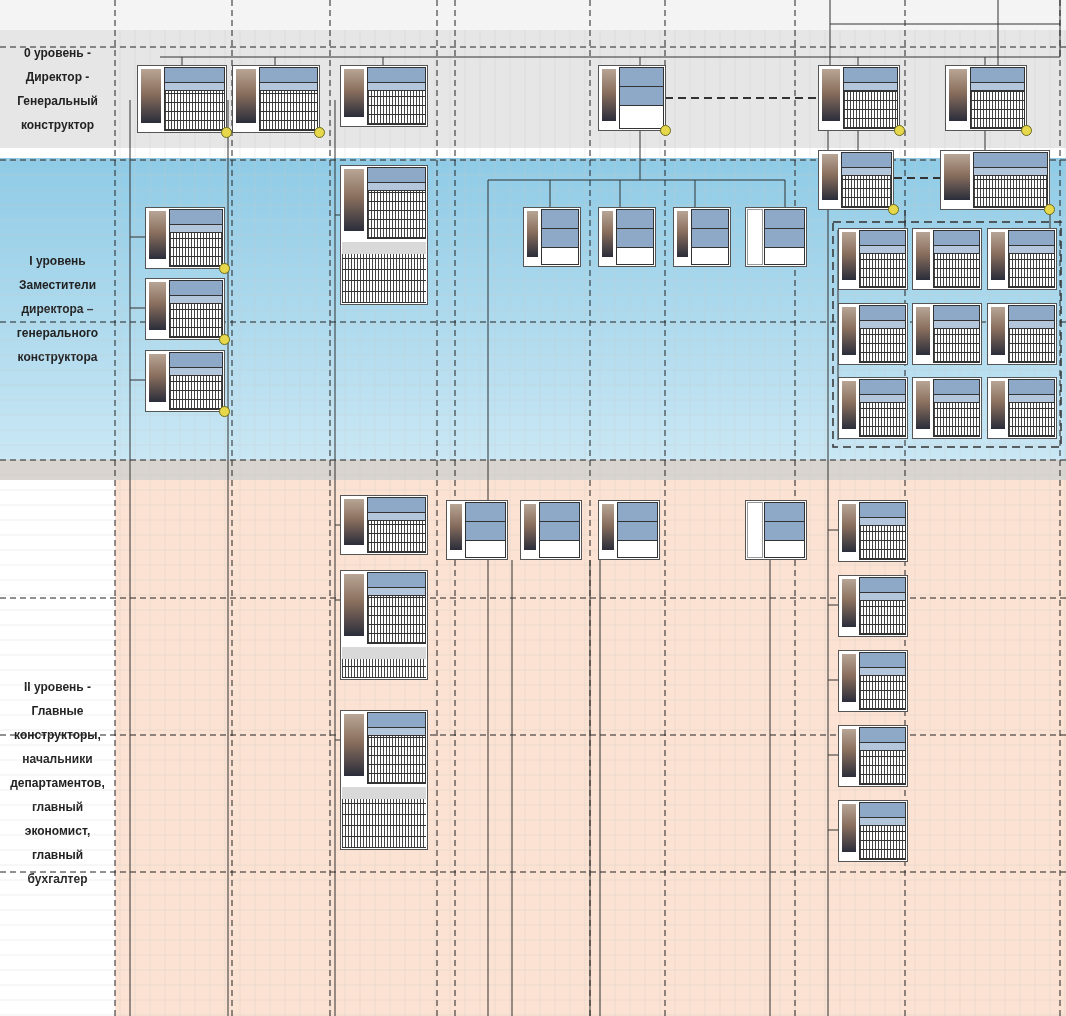 The height and width of the screenshot is (1016, 1066). Describe the element at coordinates (917, 178) in the screenshot. I see `dashed-connector-line` at that location.